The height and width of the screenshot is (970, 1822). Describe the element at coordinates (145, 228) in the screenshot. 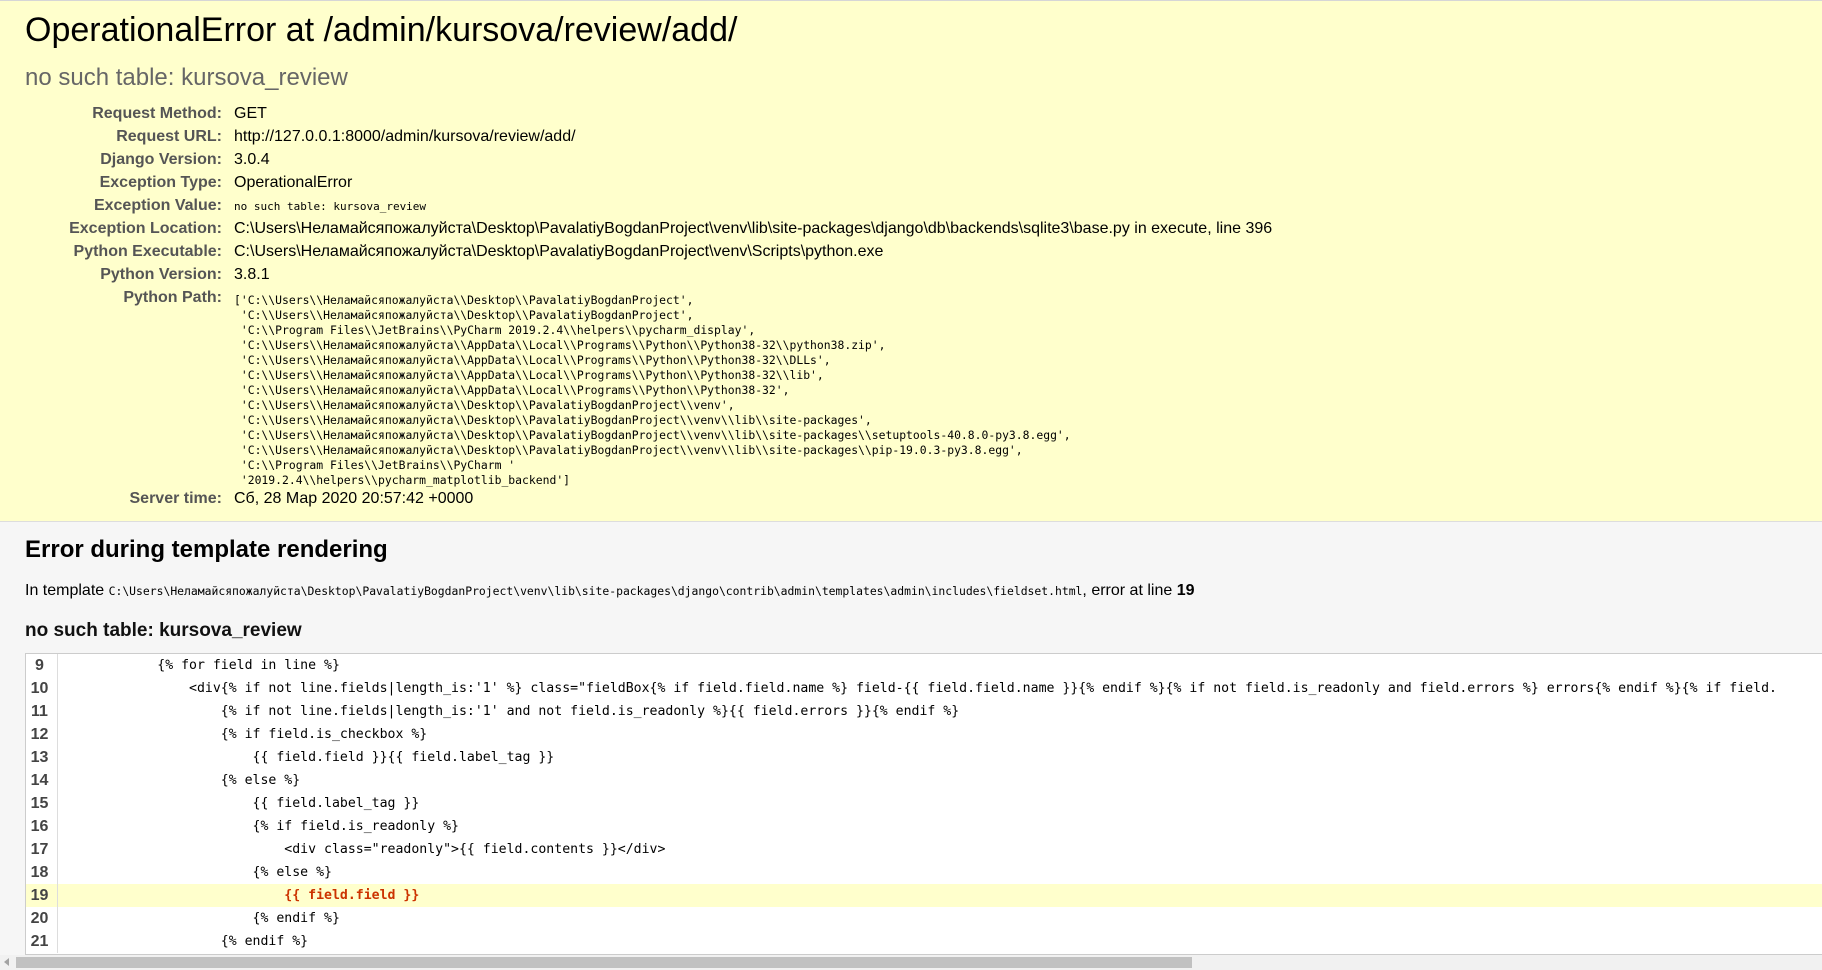

I see `meta-key: Exception Location:` at that location.